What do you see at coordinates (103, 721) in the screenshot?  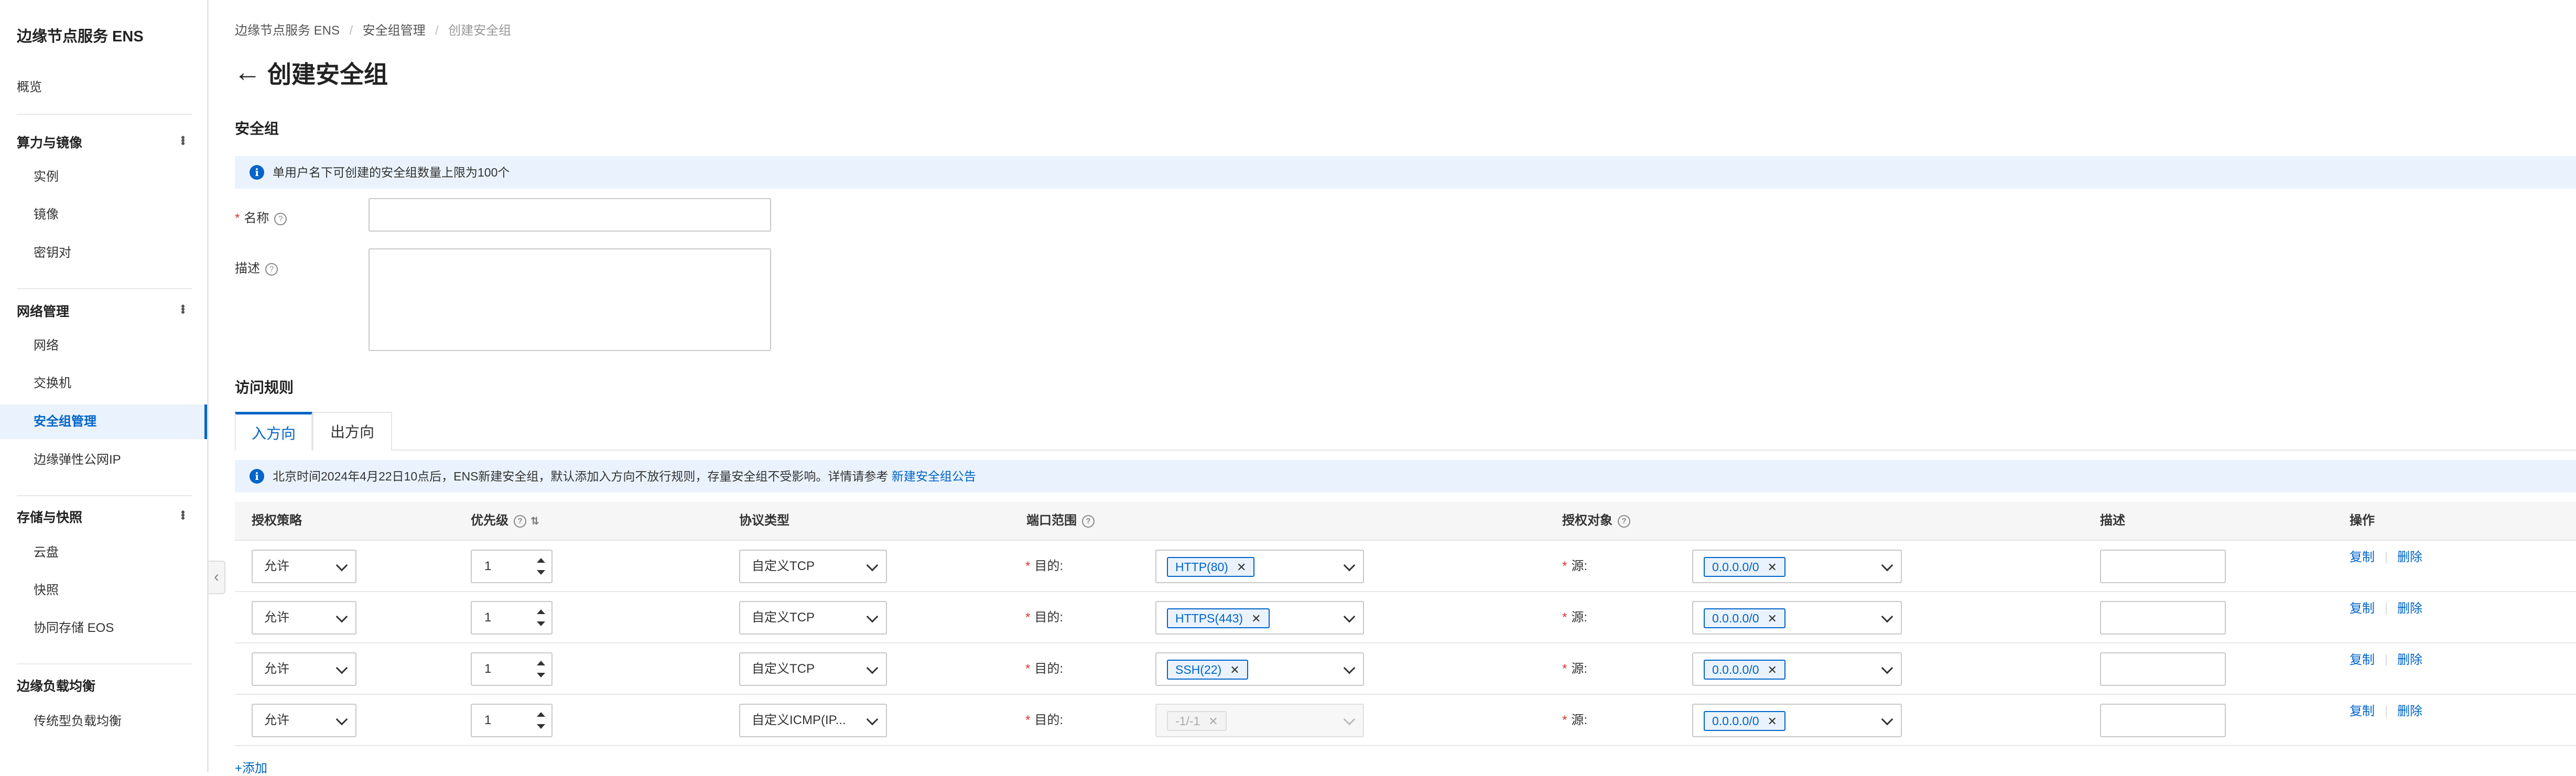 I see `sidebar-item-classic-slb: 传统型负载均衡` at bounding box center [103, 721].